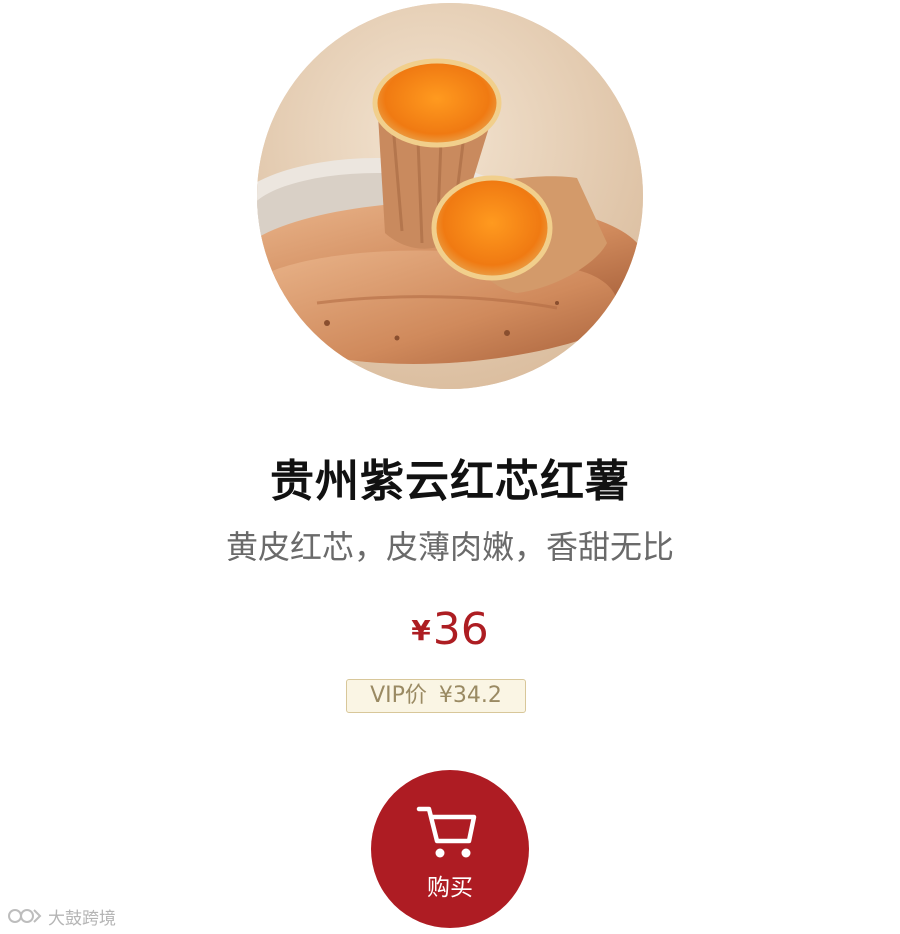 This screenshot has width=900, height=934. What do you see at coordinates (421, 630) in the screenshot?
I see `price-currency: ¥` at bounding box center [421, 630].